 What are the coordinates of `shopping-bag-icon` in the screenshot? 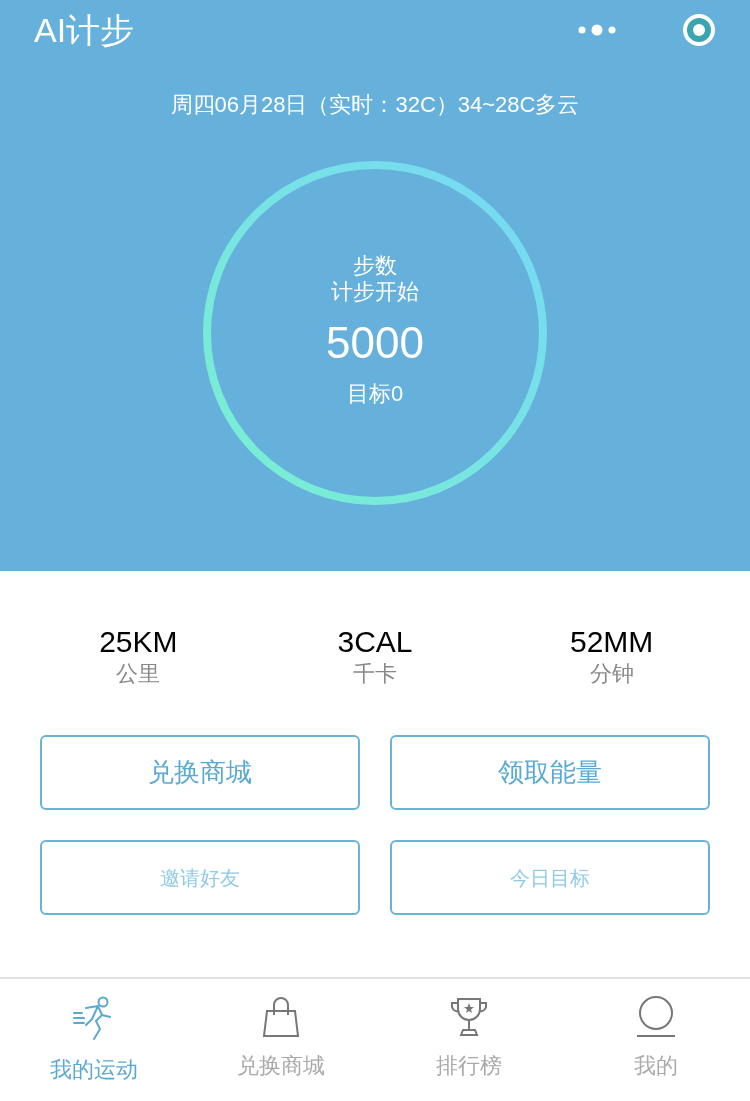 It's located at (281, 1017).